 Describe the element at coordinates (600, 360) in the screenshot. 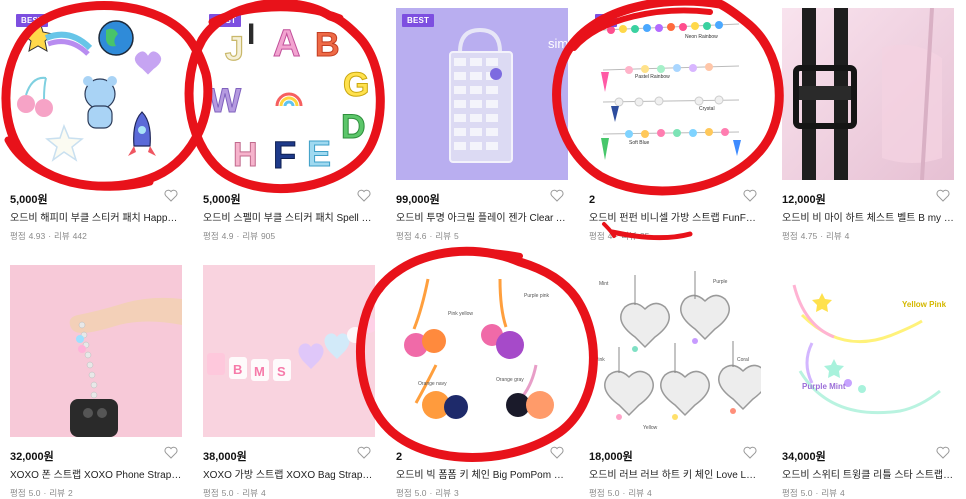

I see `svg-text: Pink` at that location.